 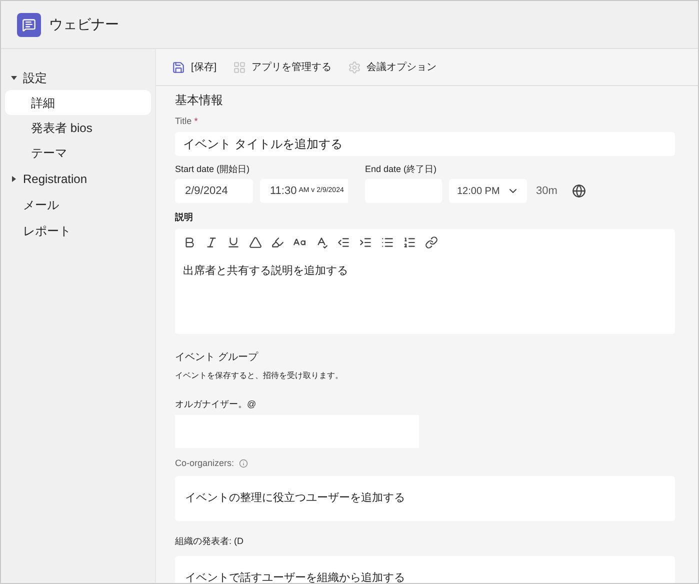 I want to click on numbered-list-icon, so click(x=409, y=242).